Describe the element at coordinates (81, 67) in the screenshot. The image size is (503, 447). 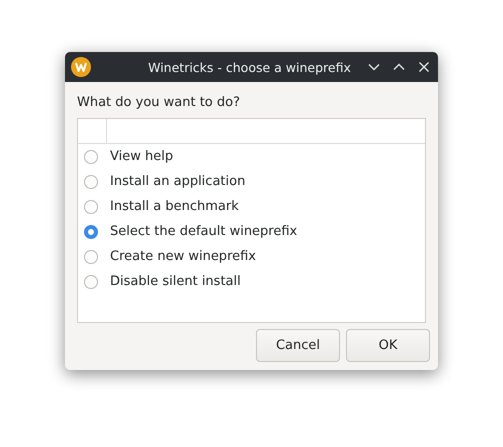
I see `app-logo-icon` at that location.